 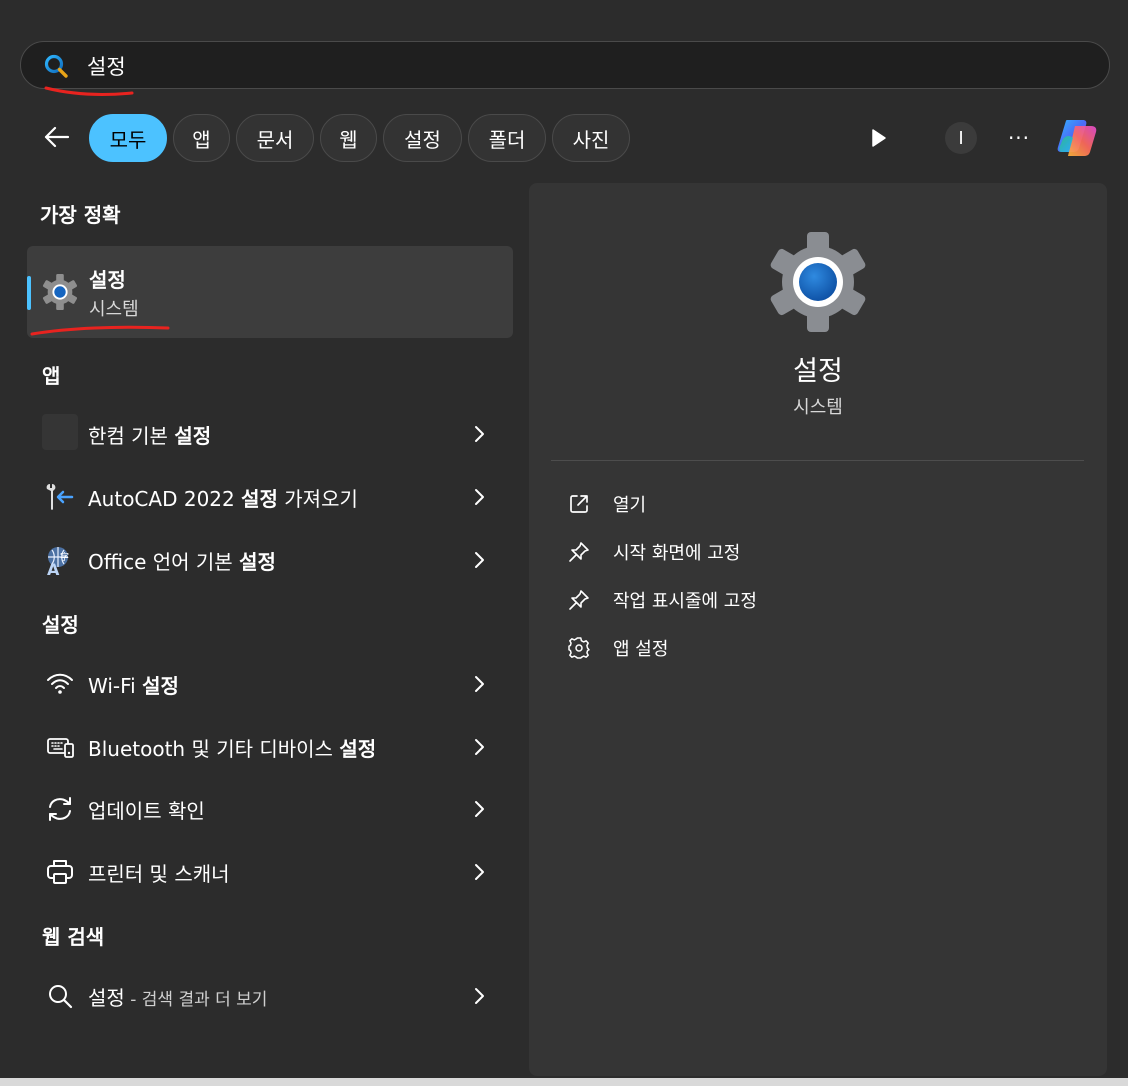 I want to click on app-result-office-language: A 字 Office 언어 기본 설정, so click(x=275, y=560).